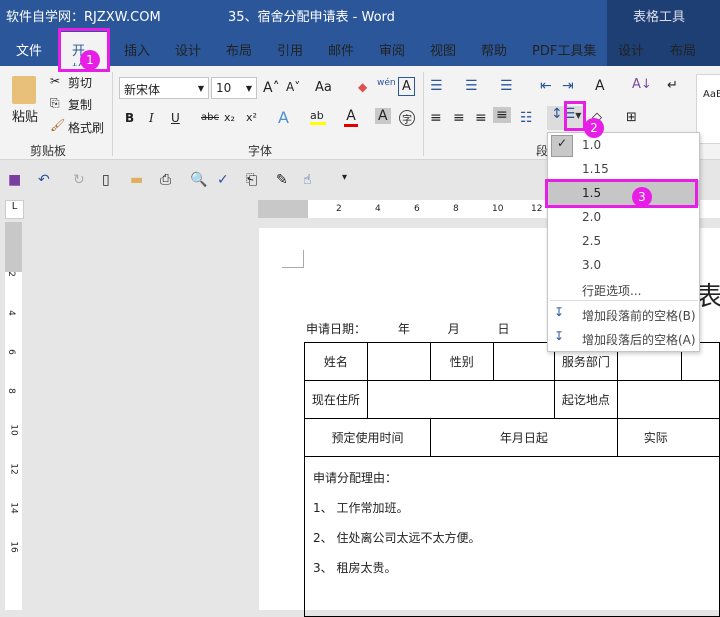  What do you see at coordinates (506, 86) in the screenshot?
I see `multilevel-list-icon: ☰` at bounding box center [506, 86].